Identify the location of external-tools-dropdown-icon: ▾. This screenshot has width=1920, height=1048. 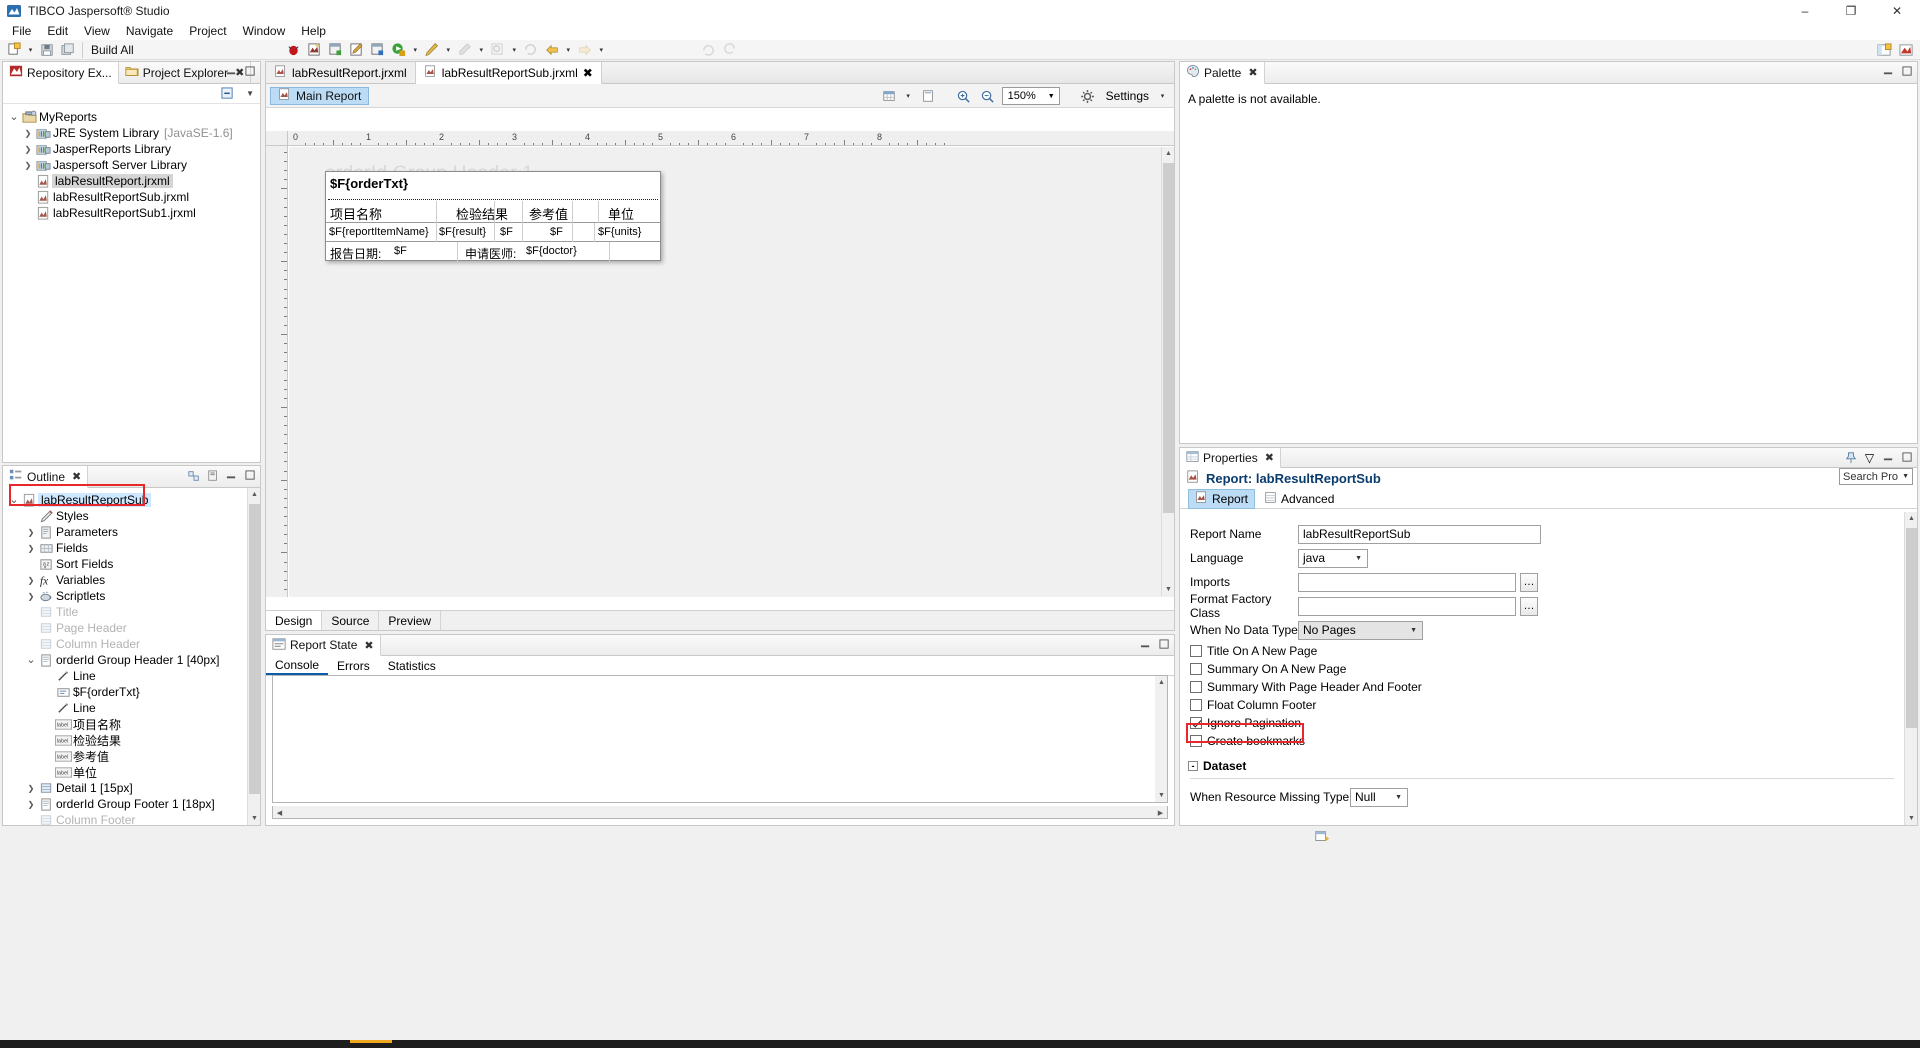
(481, 50).